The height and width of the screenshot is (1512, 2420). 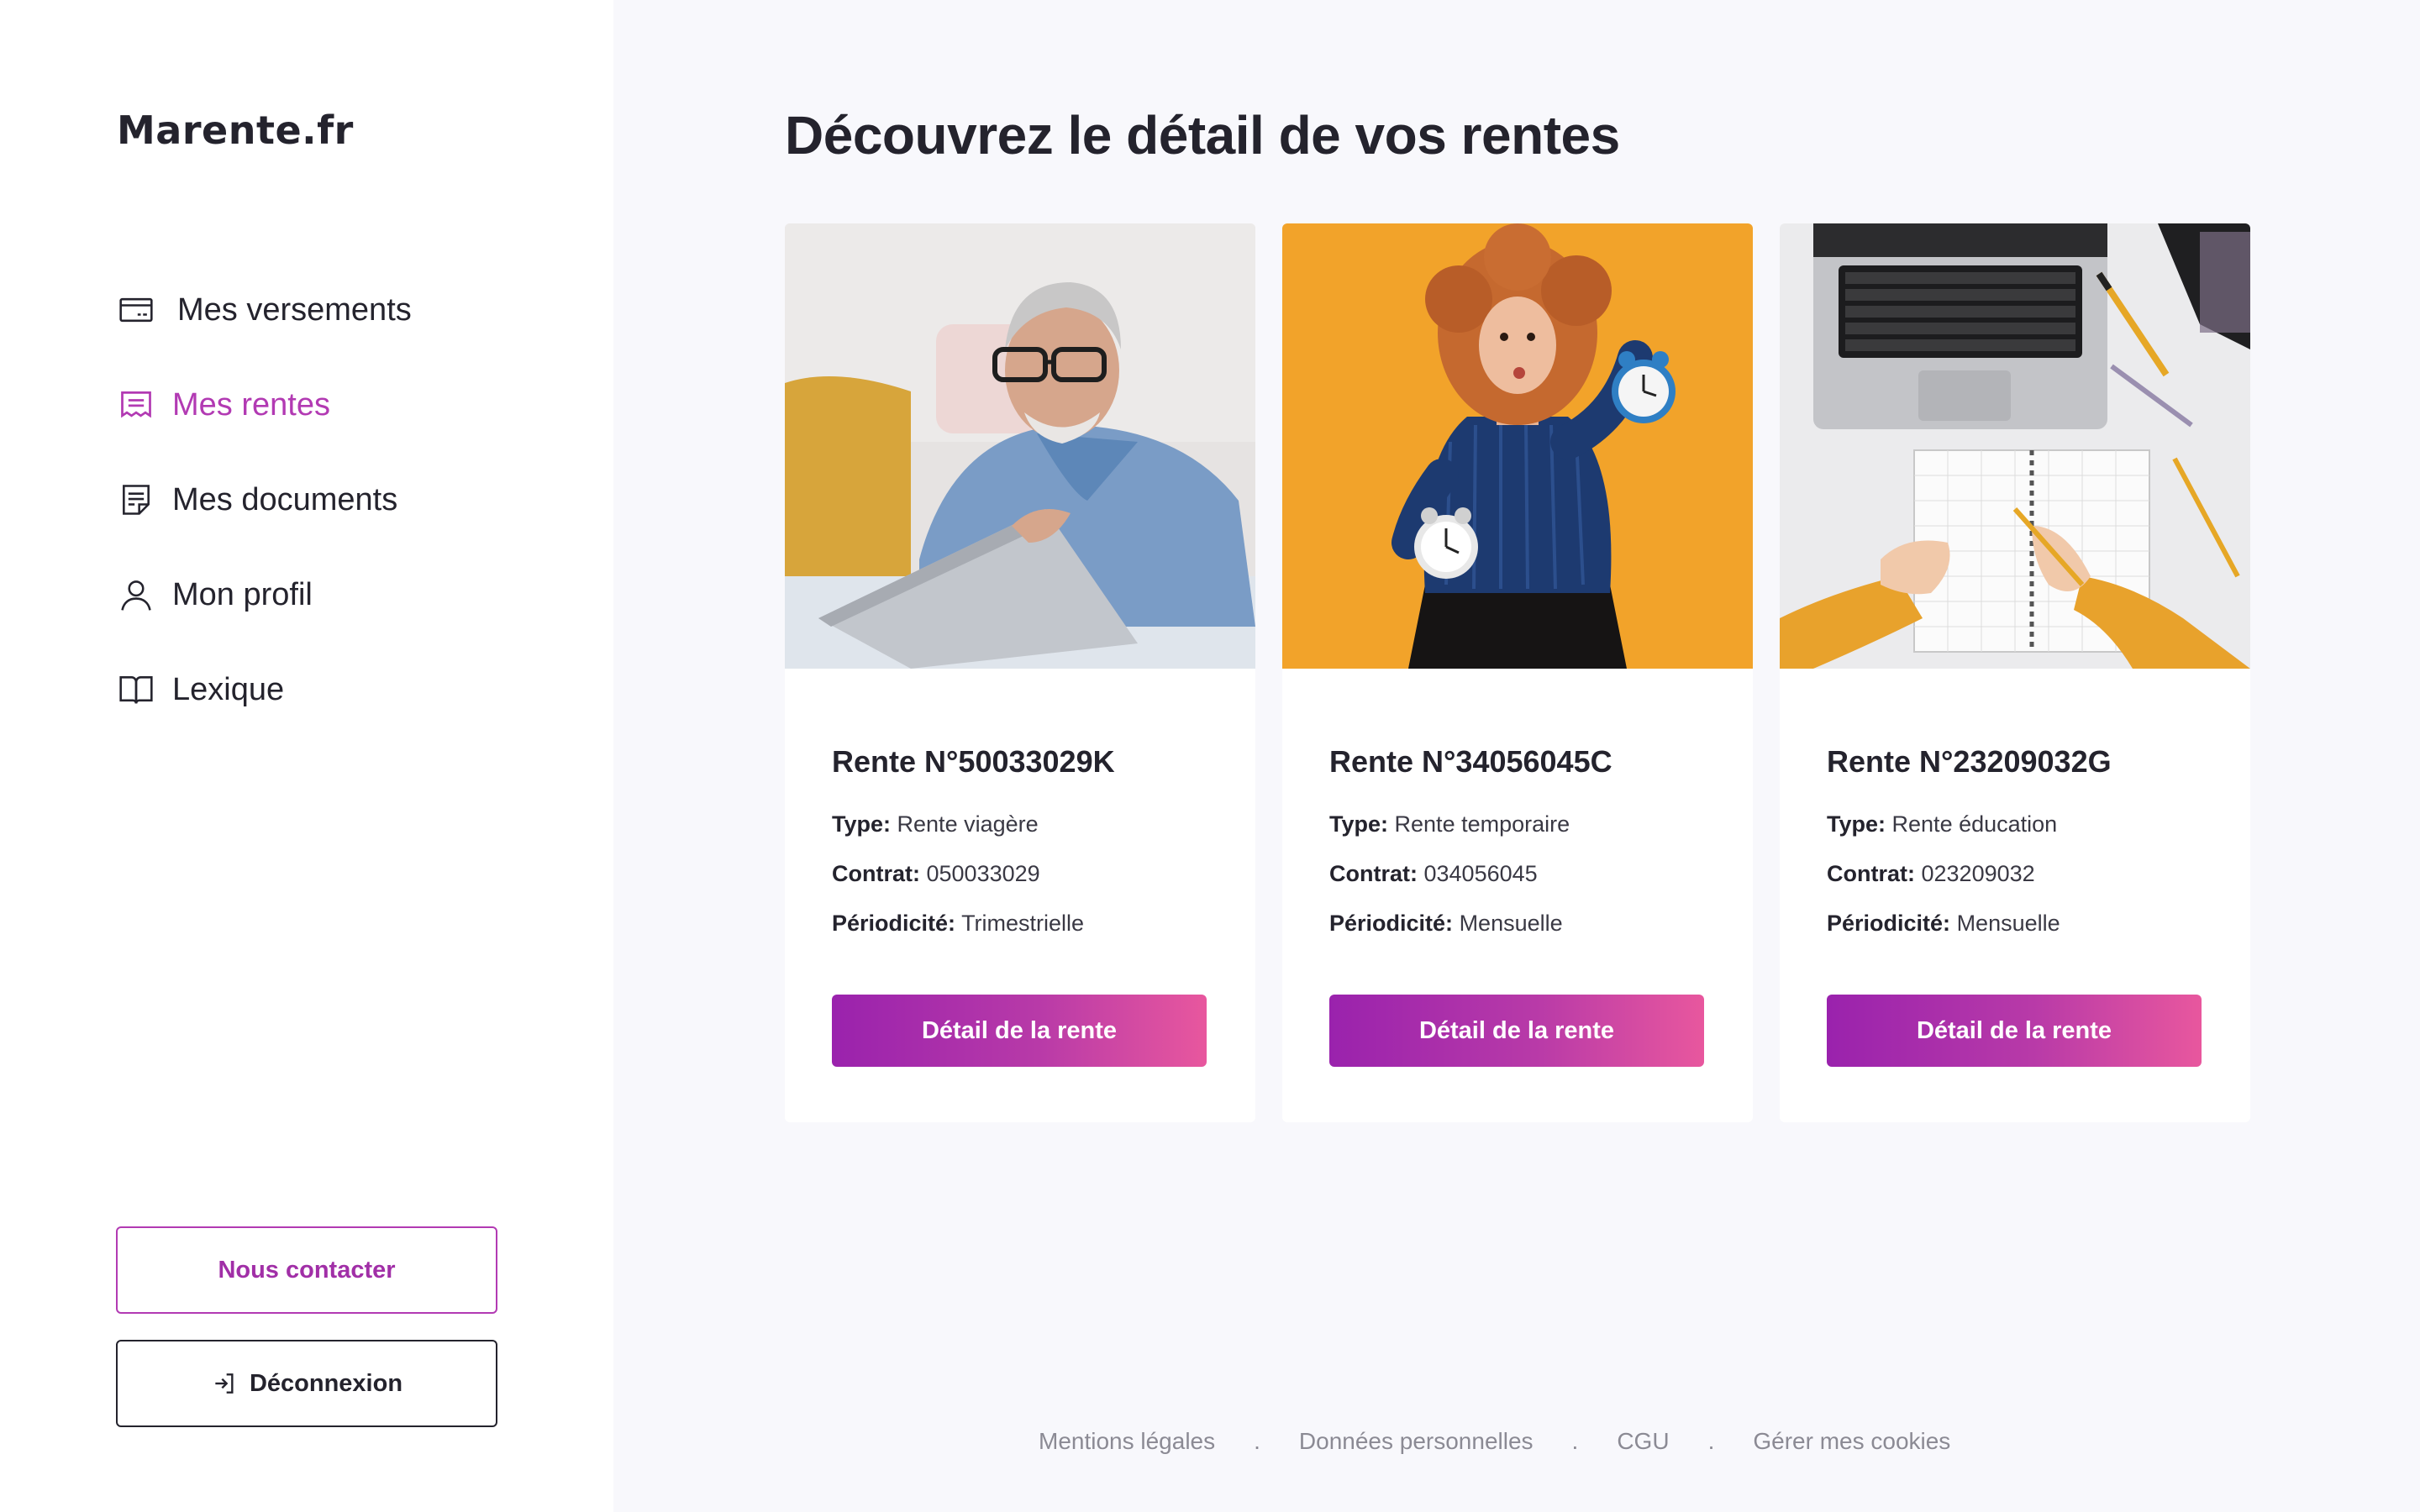 I want to click on brand-logo: Marente.fr, so click(x=235, y=130).